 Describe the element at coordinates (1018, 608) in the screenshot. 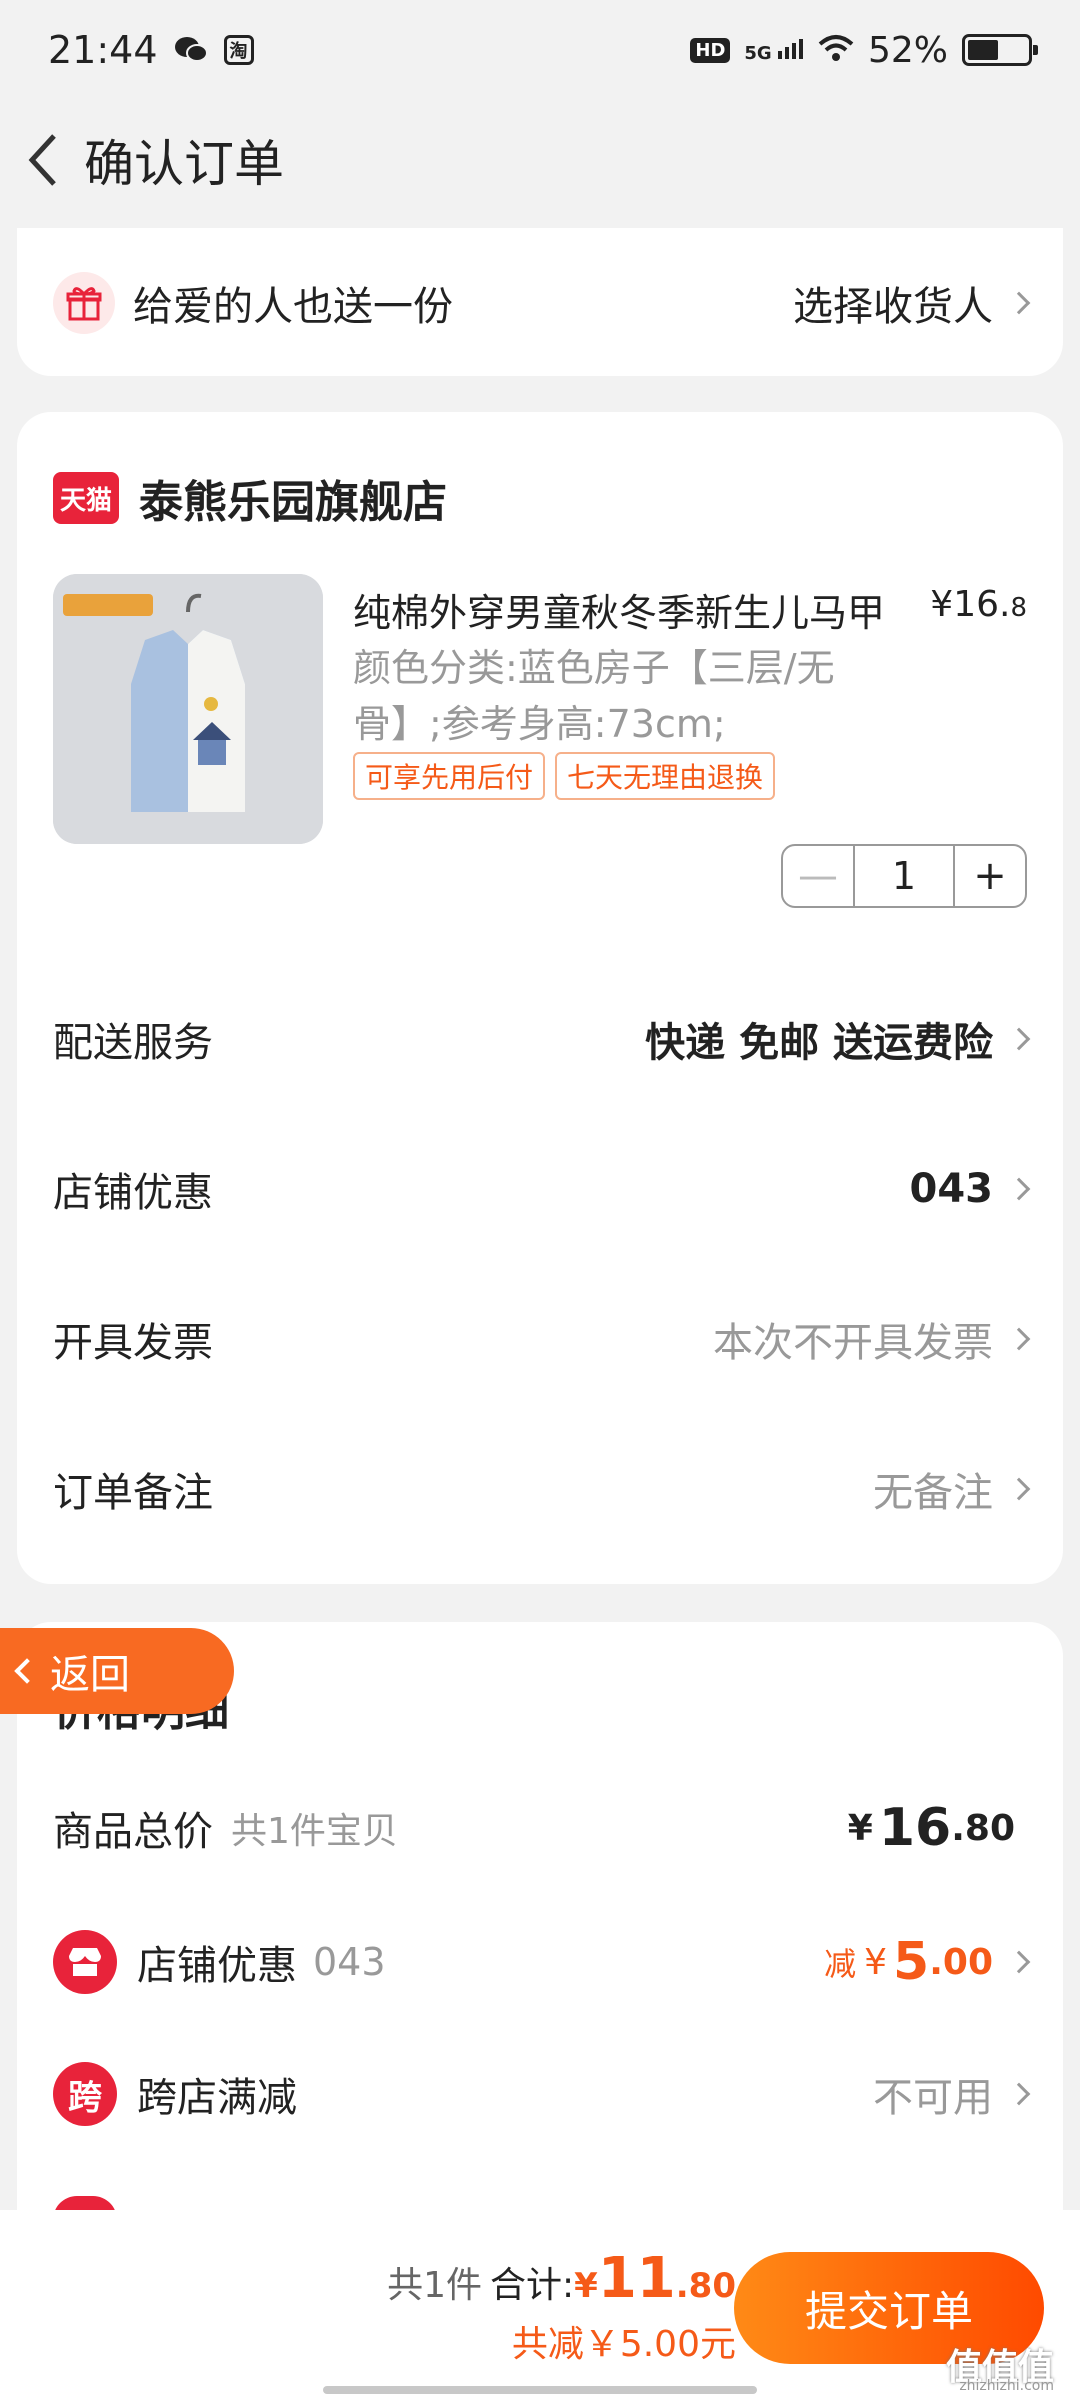

I see `product-price-cents: 8` at that location.